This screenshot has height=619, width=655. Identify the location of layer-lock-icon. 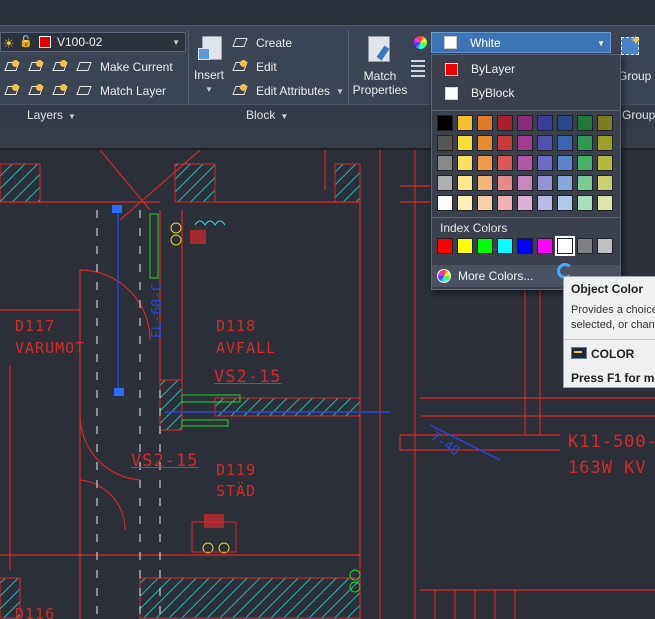
(61, 91).